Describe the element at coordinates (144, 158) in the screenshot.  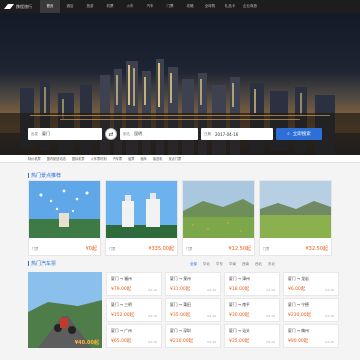
I see `quick-link: 租车` at that location.